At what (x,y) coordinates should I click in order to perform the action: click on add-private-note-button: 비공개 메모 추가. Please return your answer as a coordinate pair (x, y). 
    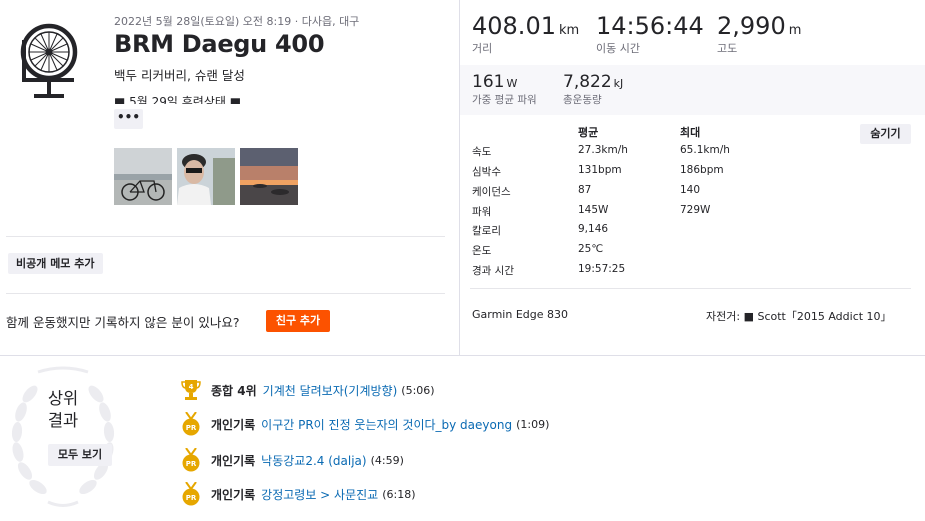
    Looking at the image, I should click on (55, 263).